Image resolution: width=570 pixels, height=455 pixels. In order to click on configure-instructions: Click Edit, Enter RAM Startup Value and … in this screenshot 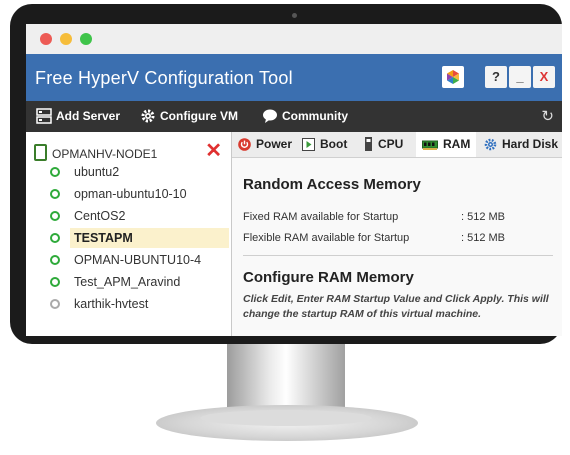, I will do `click(396, 306)`.